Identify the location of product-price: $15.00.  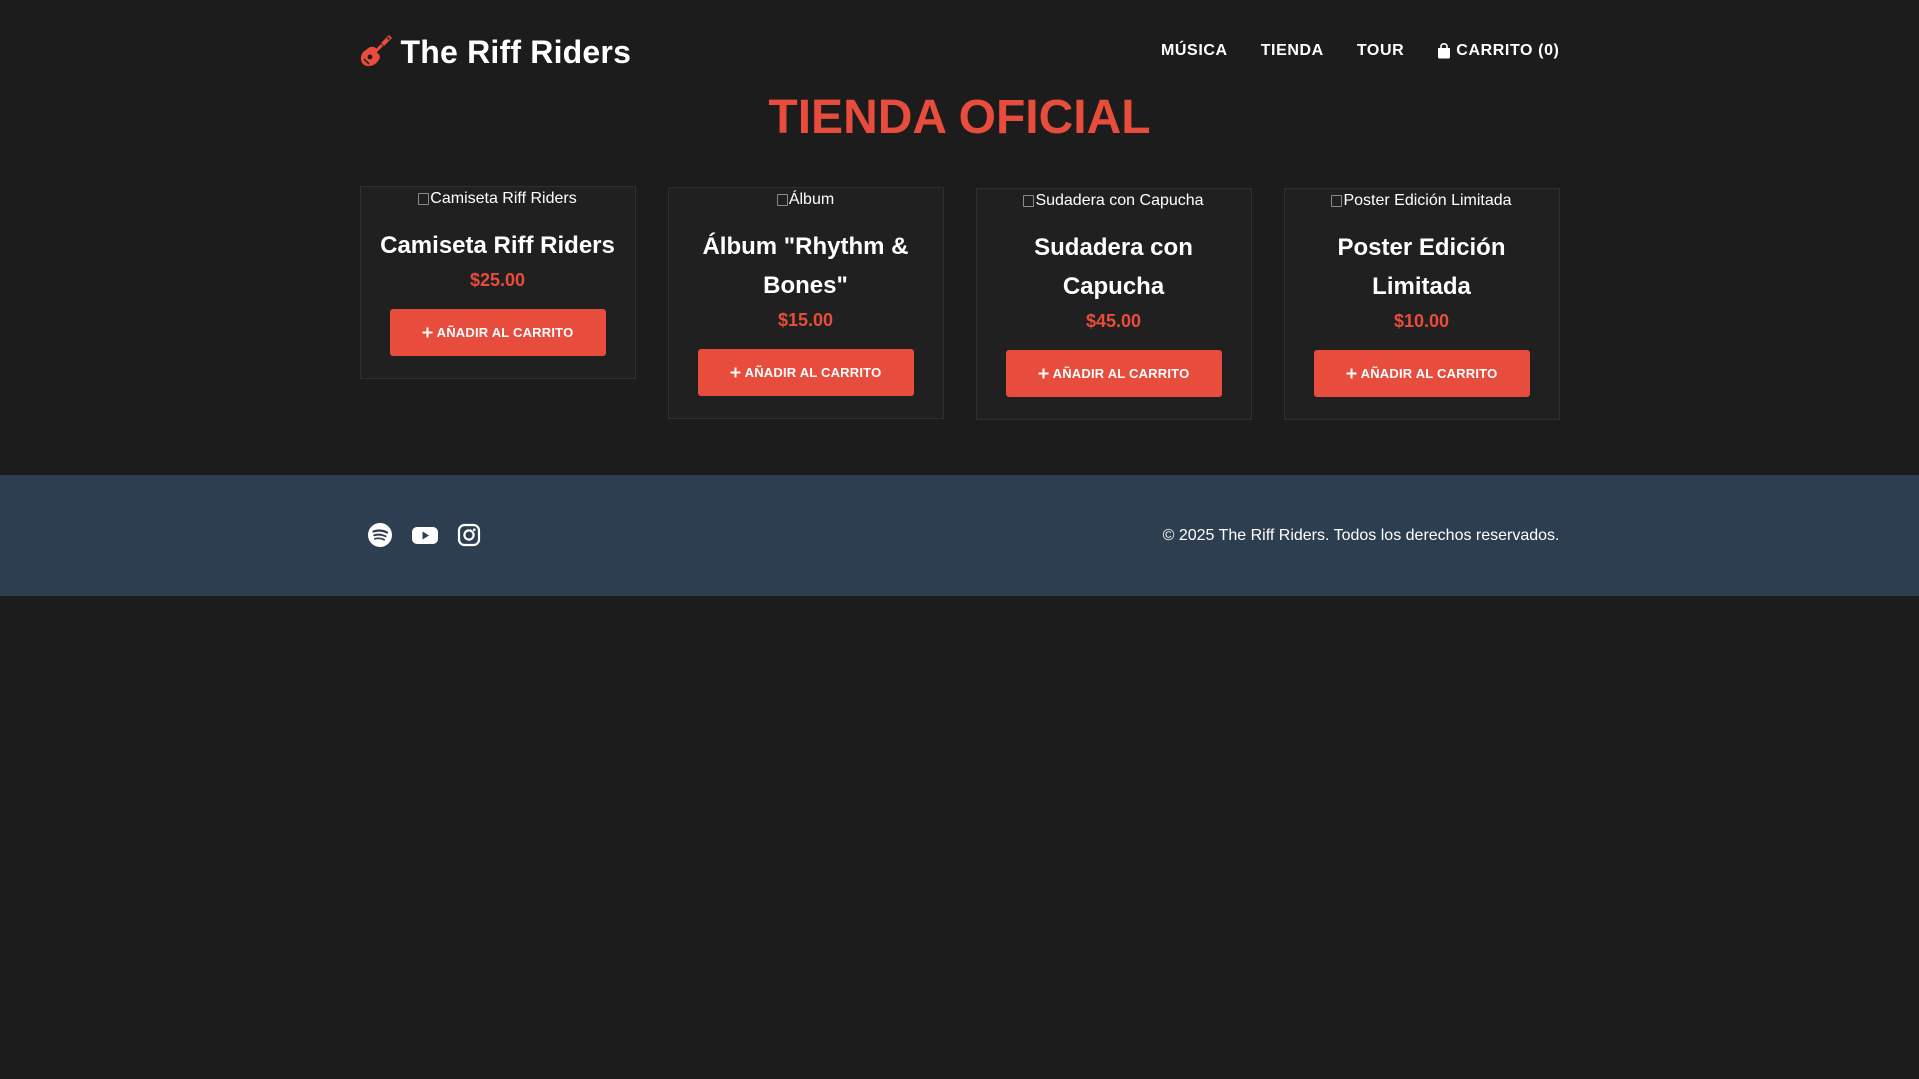
(805, 320).